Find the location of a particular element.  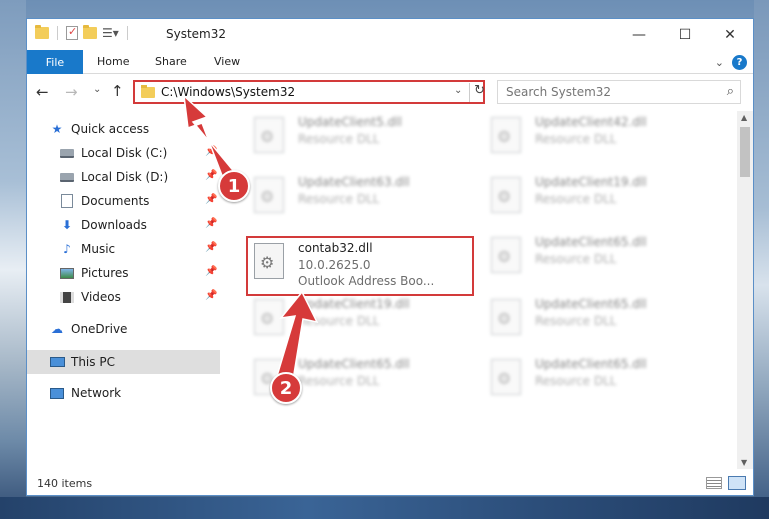

file-item: UpdateClient42.dll Resource DLL is located at coordinates (600, 139).